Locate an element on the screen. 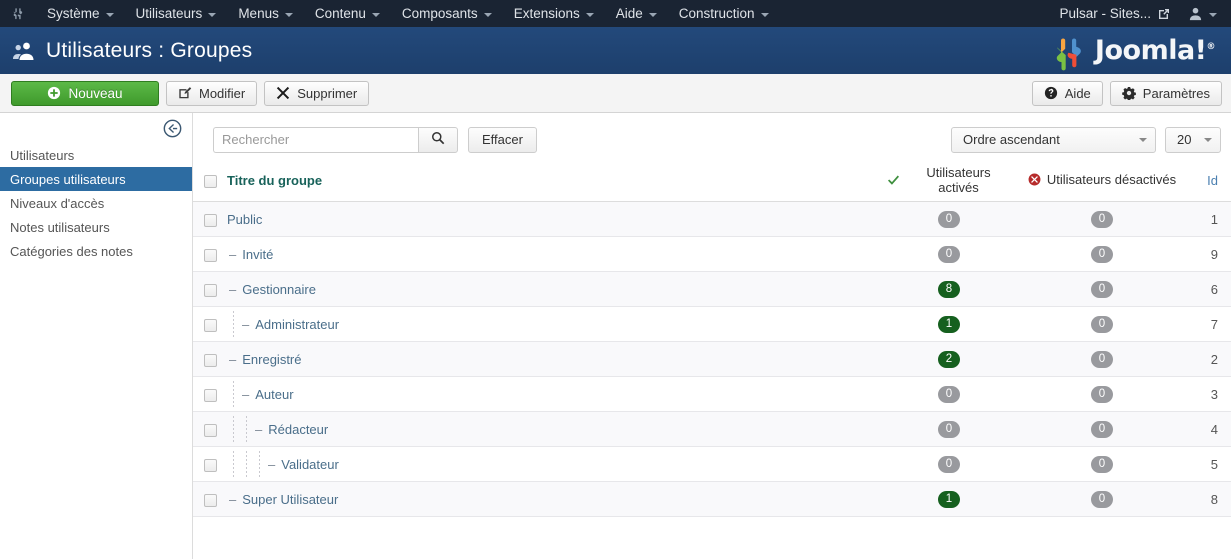  enabled-users-badge: 1 is located at coordinates (949, 499).